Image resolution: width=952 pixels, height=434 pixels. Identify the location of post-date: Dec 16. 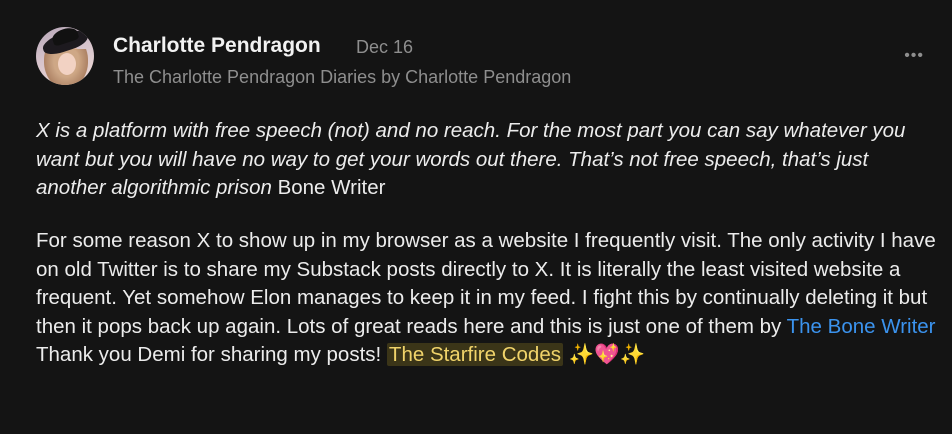
(384, 47).